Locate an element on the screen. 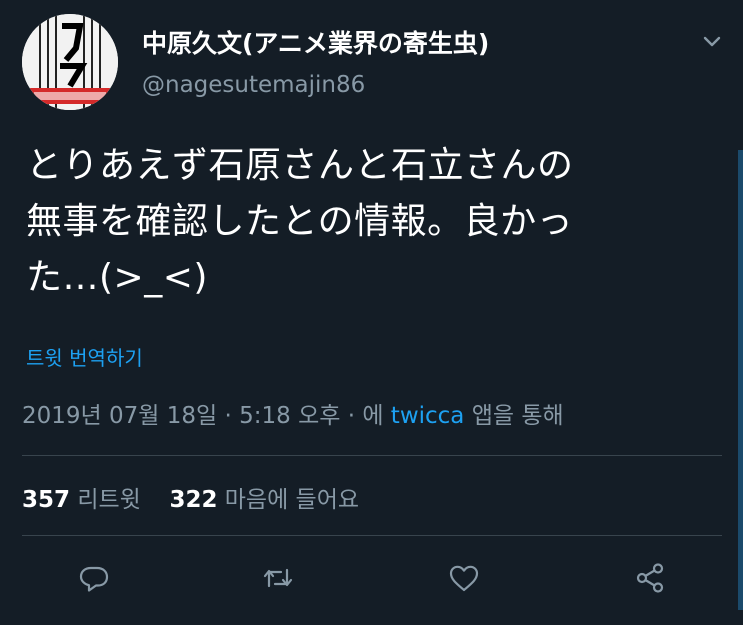 Image resolution: width=743 pixels, height=625 pixels. retweet-icon is located at coordinates (278, 578).